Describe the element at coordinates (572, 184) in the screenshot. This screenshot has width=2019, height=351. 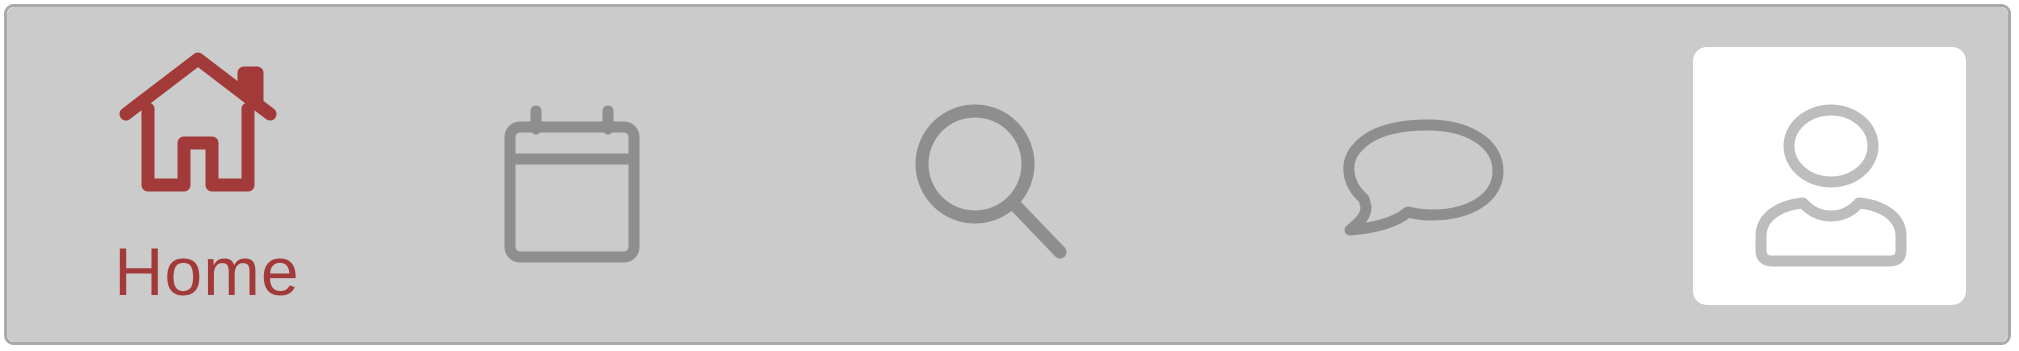
I see `calendar-icon` at that location.